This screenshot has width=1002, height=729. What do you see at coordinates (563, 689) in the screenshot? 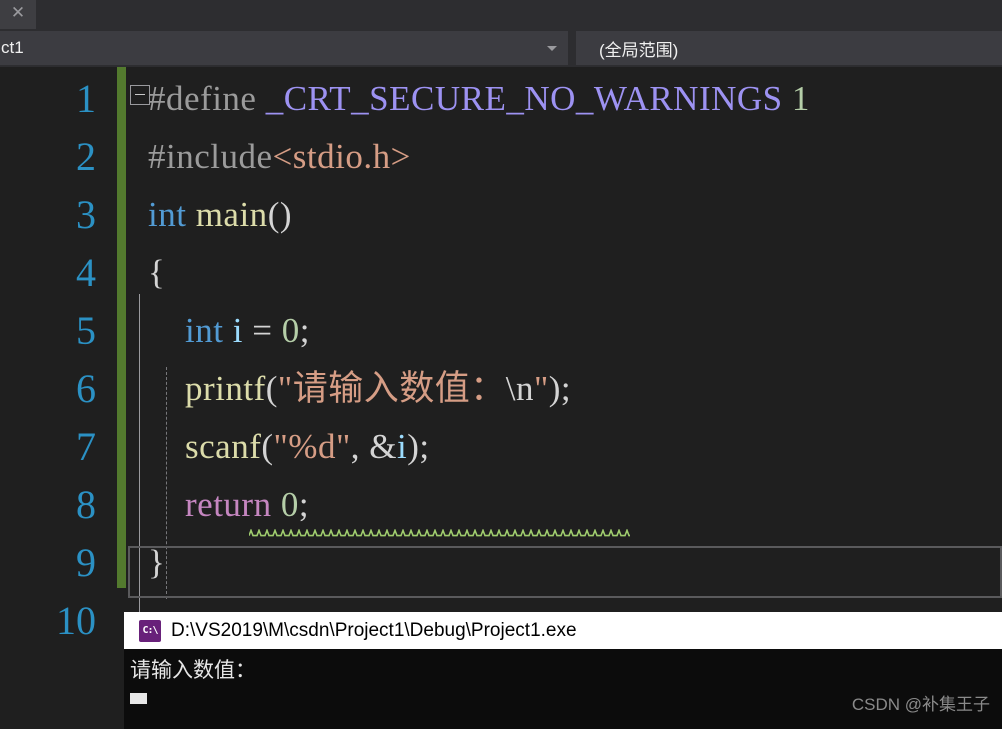
I see `console-output-area: 请输入数值：` at bounding box center [563, 689].